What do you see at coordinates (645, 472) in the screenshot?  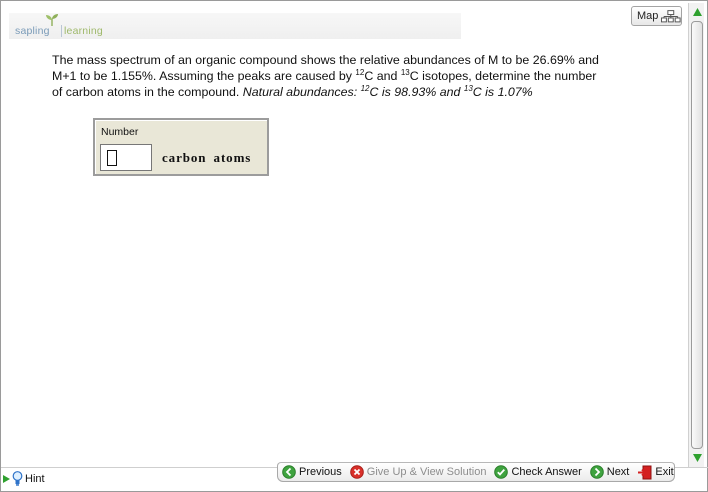 I see `exit-door-icon` at bounding box center [645, 472].